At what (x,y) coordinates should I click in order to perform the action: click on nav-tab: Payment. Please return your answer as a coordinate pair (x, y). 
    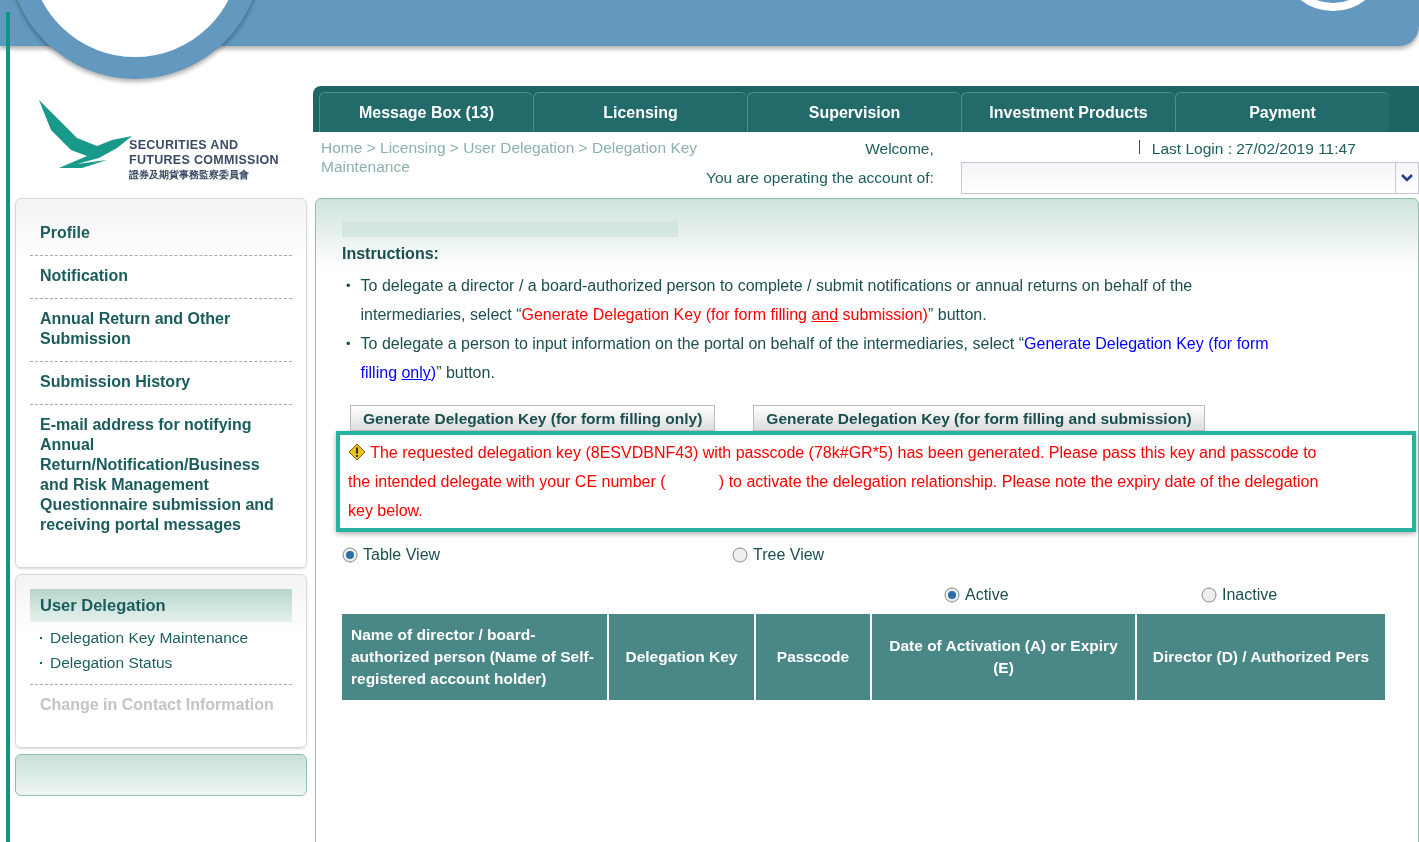
    Looking at the image, I should click on (1282, 112).